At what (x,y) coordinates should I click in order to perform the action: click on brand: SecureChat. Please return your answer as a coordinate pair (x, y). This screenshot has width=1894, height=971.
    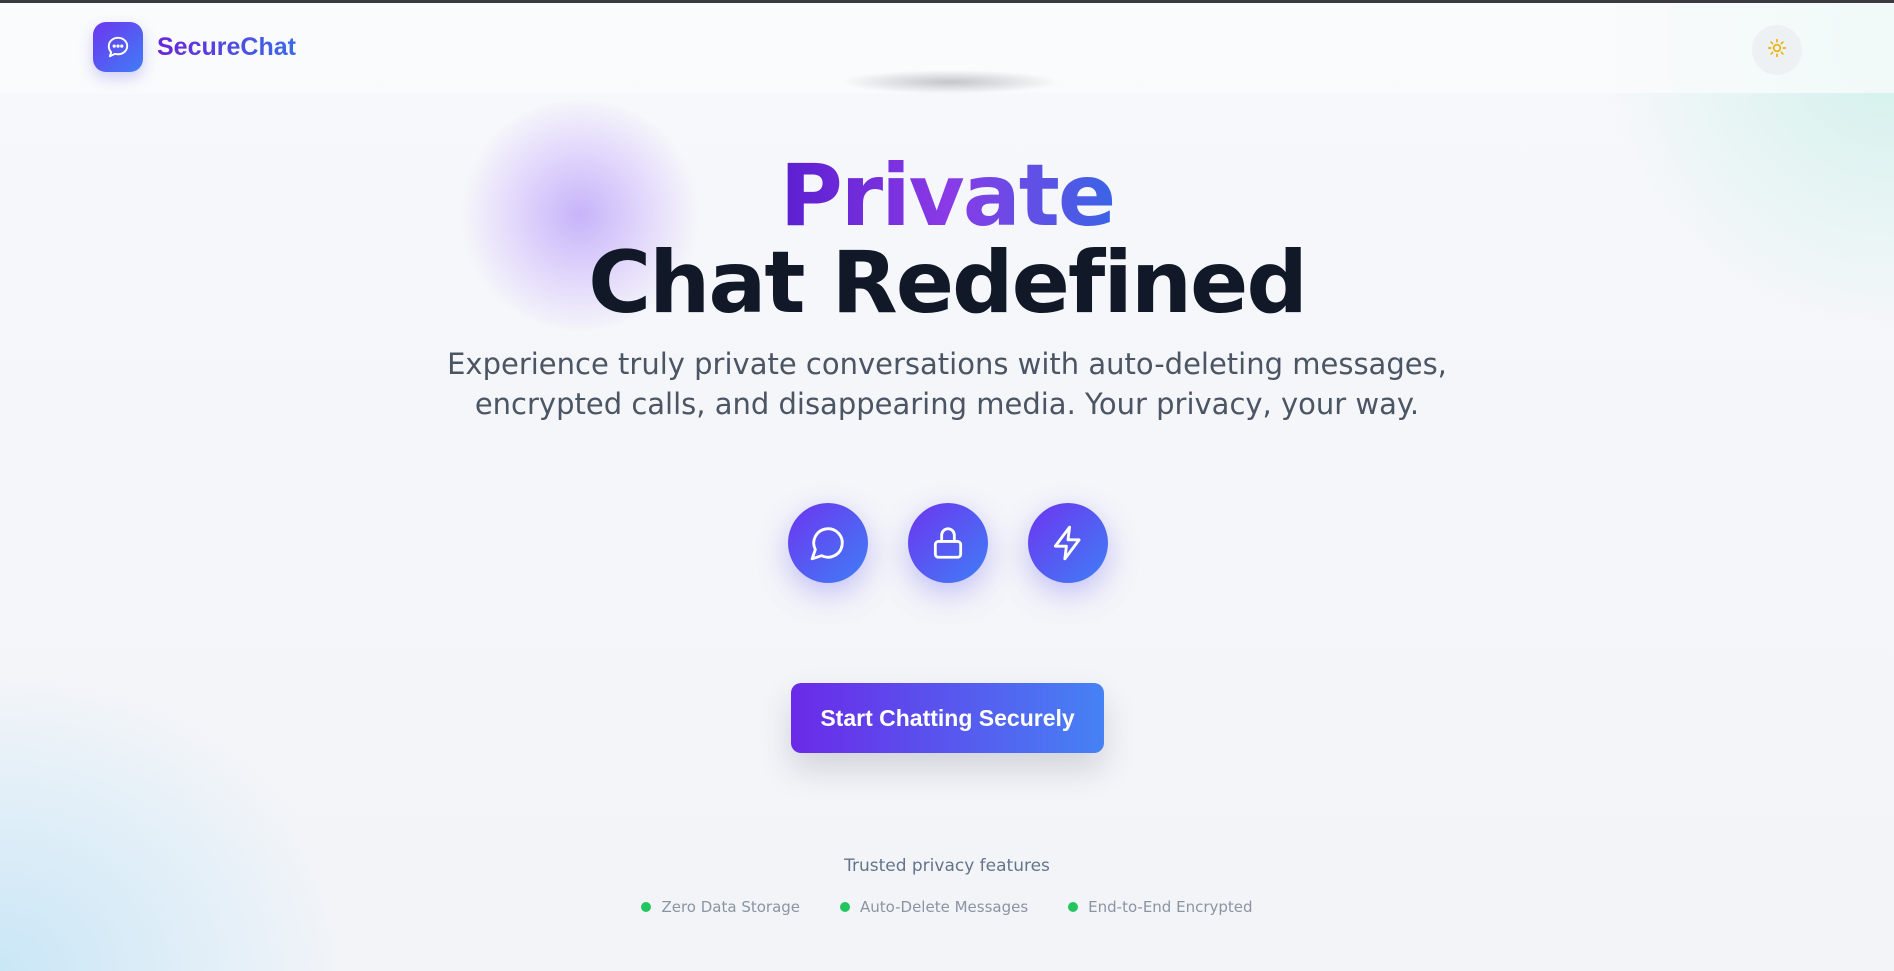
    Looking at the image, I should click on (194, 47).